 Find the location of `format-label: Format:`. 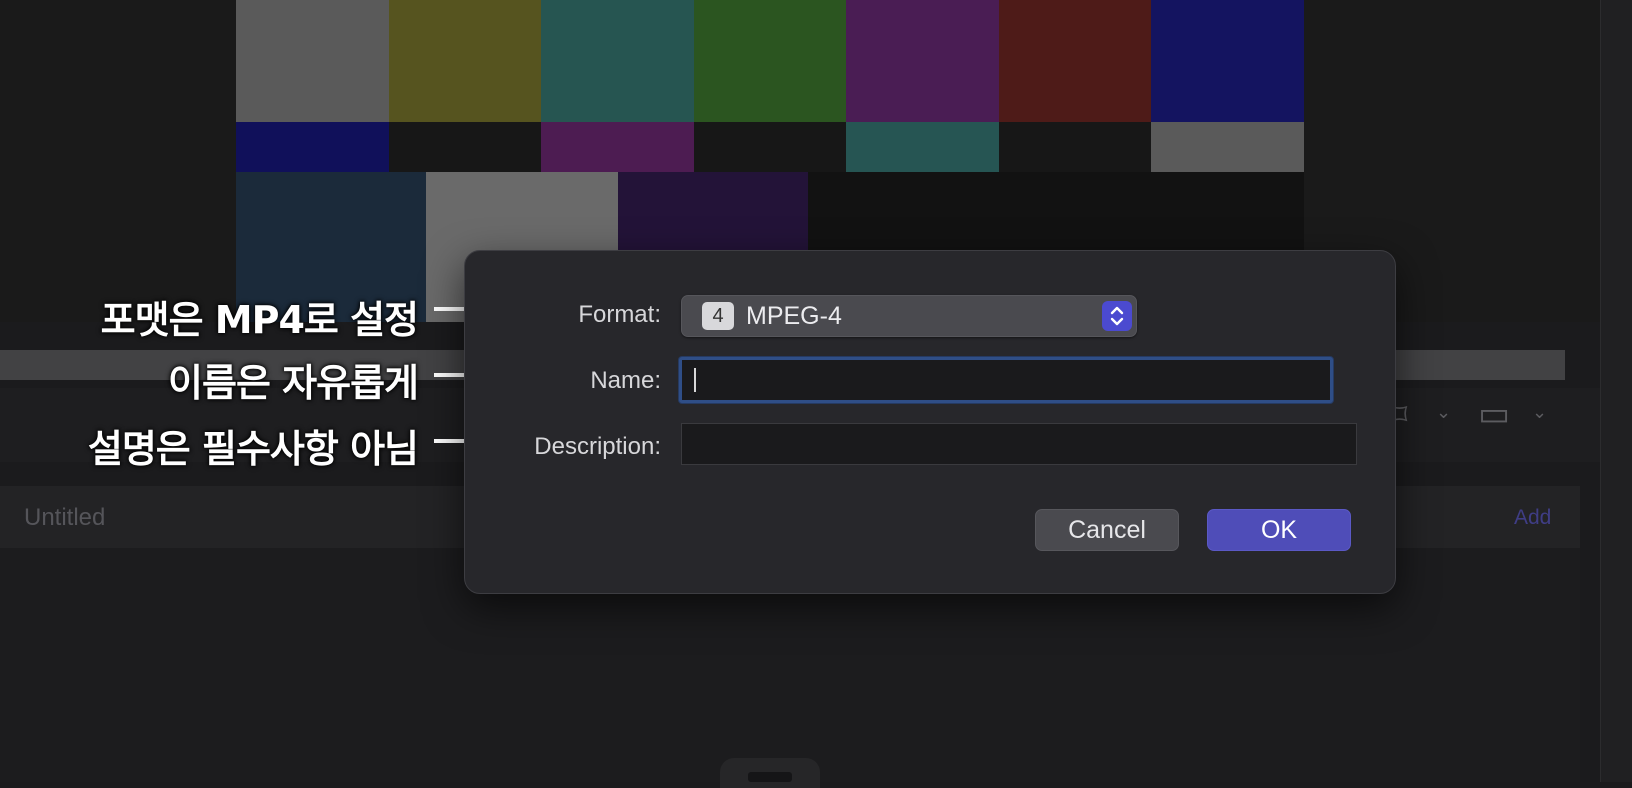

format-label: Format: is located at coordinates (619, 314).